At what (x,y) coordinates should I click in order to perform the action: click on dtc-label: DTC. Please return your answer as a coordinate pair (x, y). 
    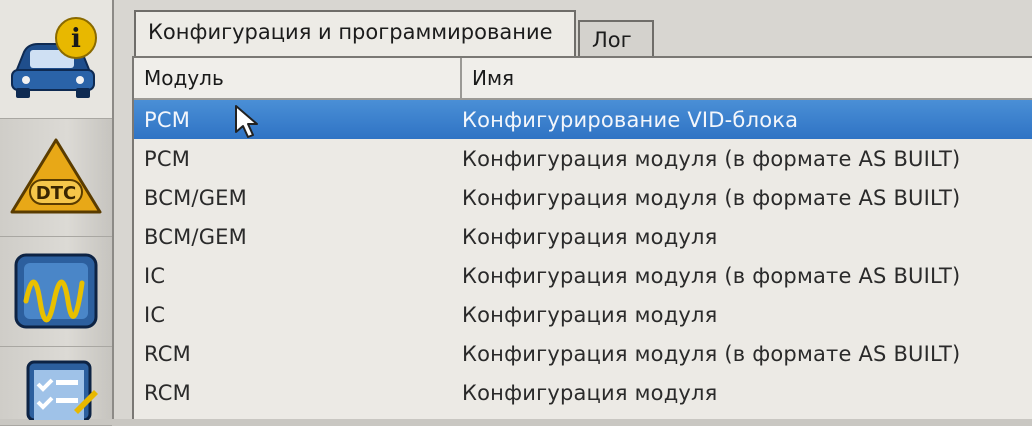
    Looking at the image, I should click on (56, 193).